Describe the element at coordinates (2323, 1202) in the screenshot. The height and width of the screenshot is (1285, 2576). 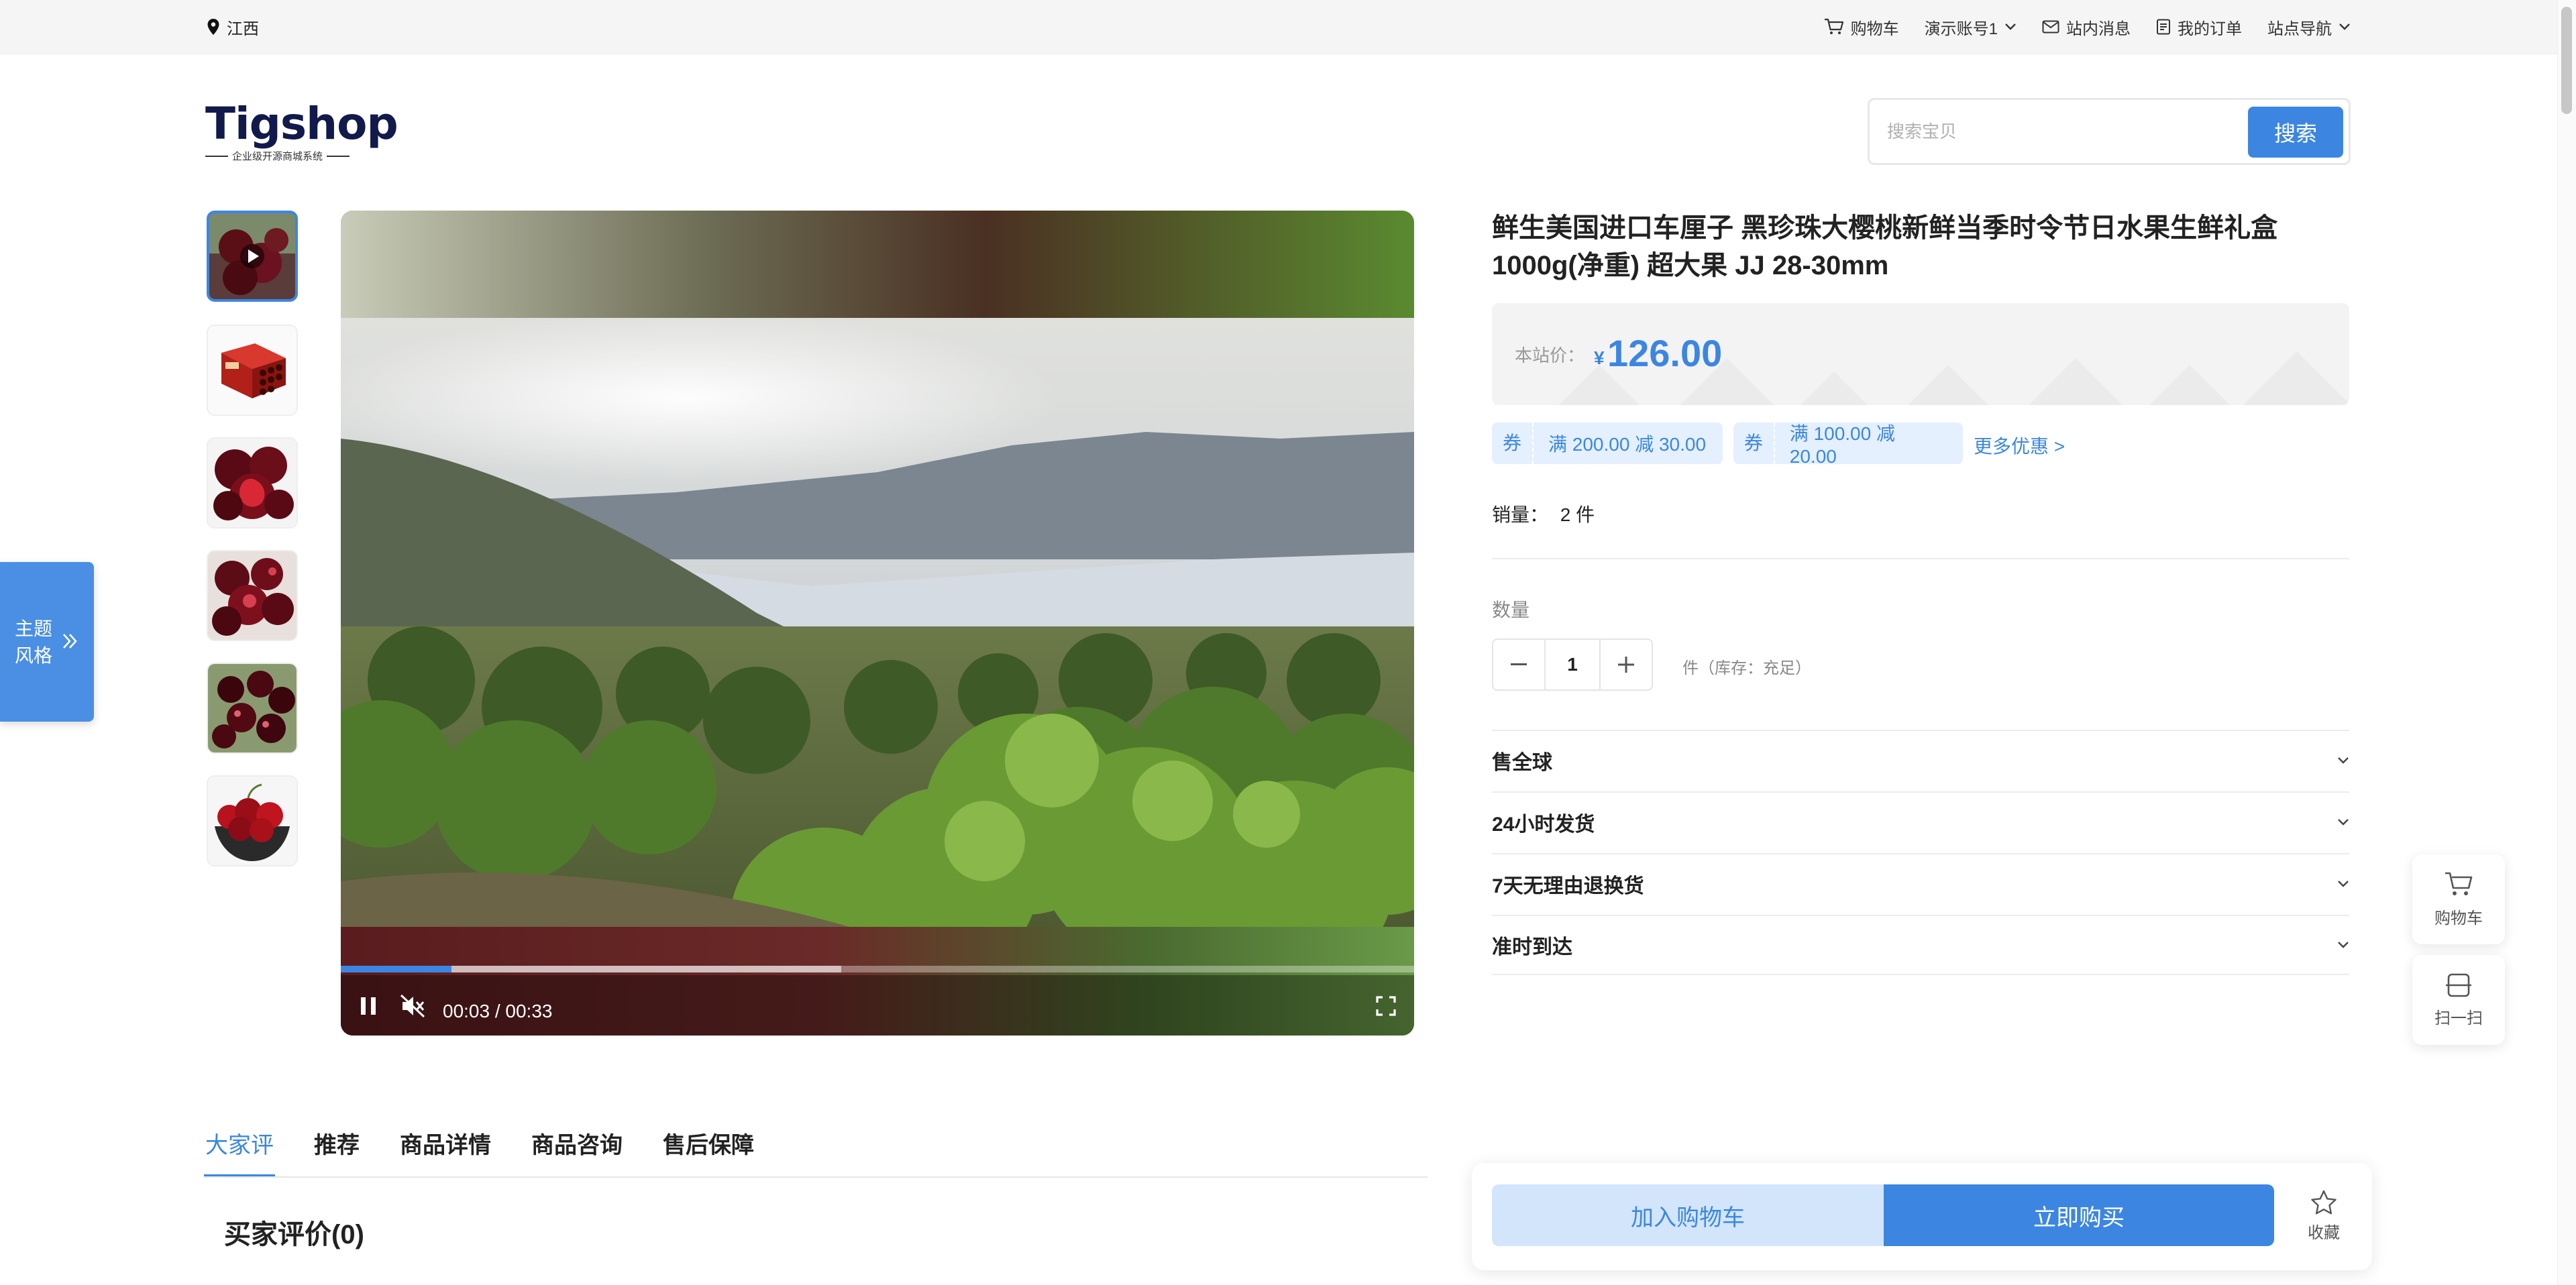
I see `star-icon` at that location.